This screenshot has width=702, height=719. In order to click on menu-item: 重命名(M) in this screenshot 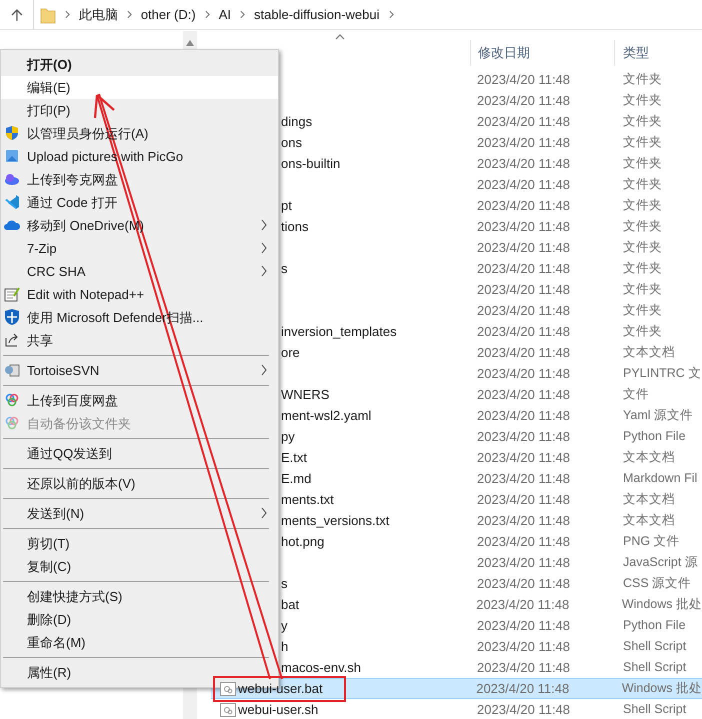, I will do `click(139, 642)`.